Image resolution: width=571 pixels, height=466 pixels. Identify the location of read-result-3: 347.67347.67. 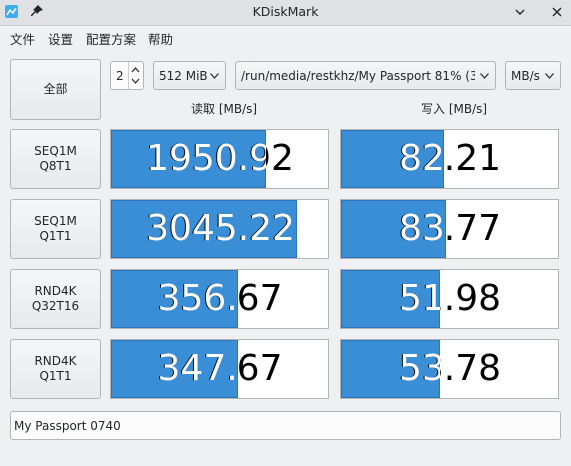
(219, 369).